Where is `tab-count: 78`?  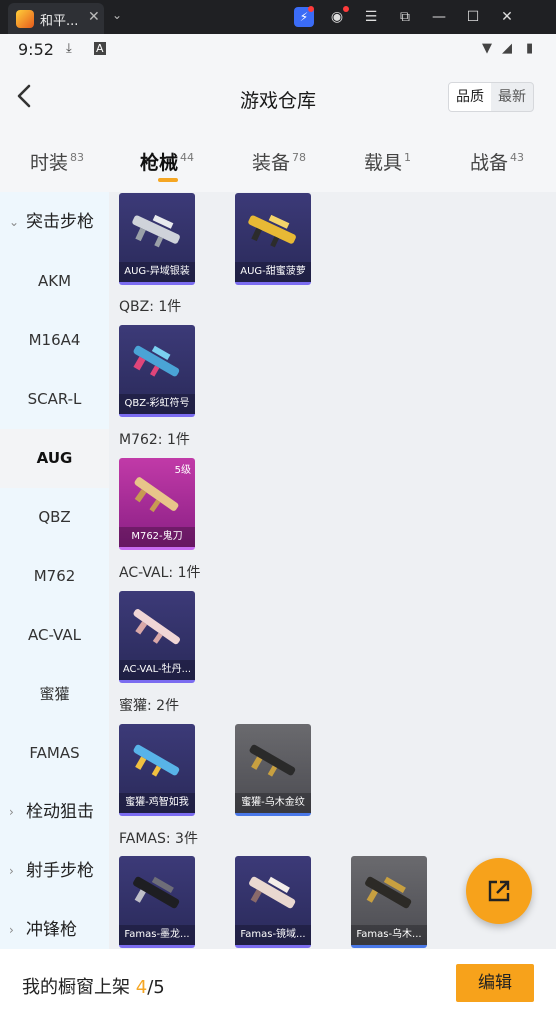 tab-count: 78 is located at coordinates (299, 157).